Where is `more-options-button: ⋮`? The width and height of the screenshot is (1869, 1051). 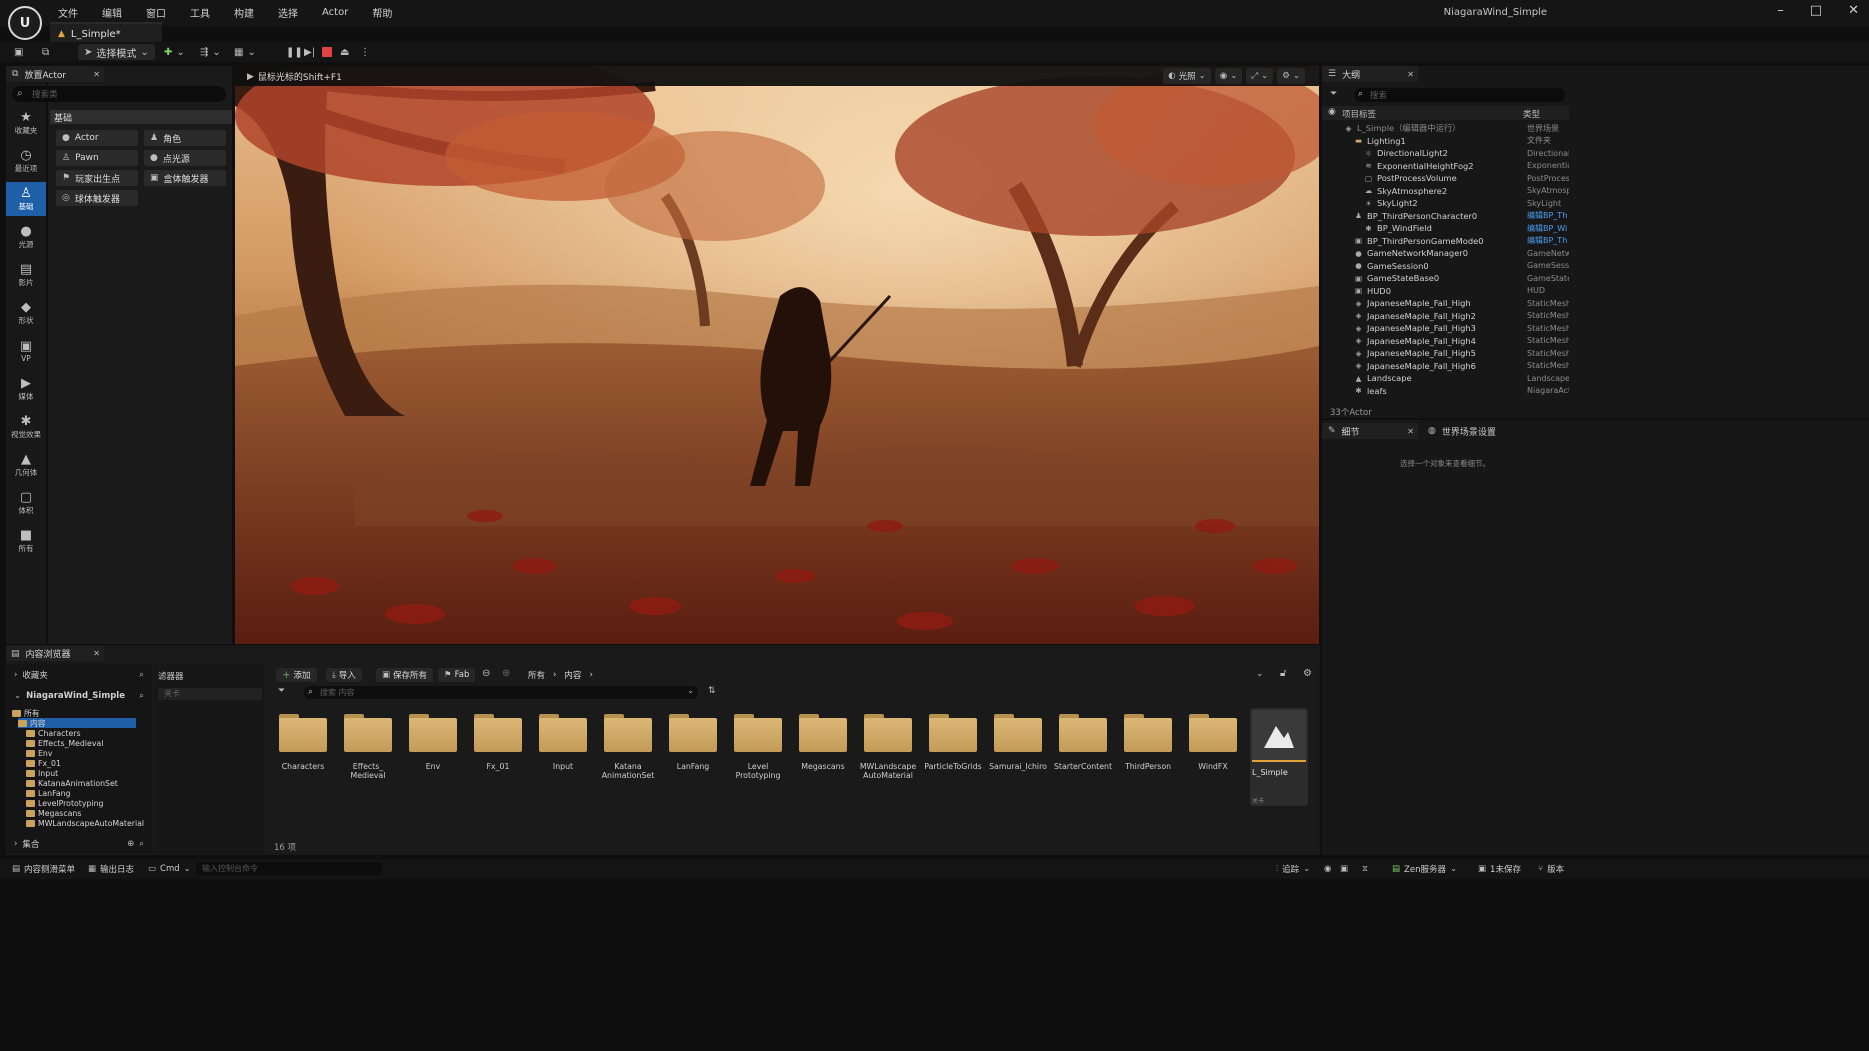 more-options-button: ⋮ is located at coordinates (365, 52).